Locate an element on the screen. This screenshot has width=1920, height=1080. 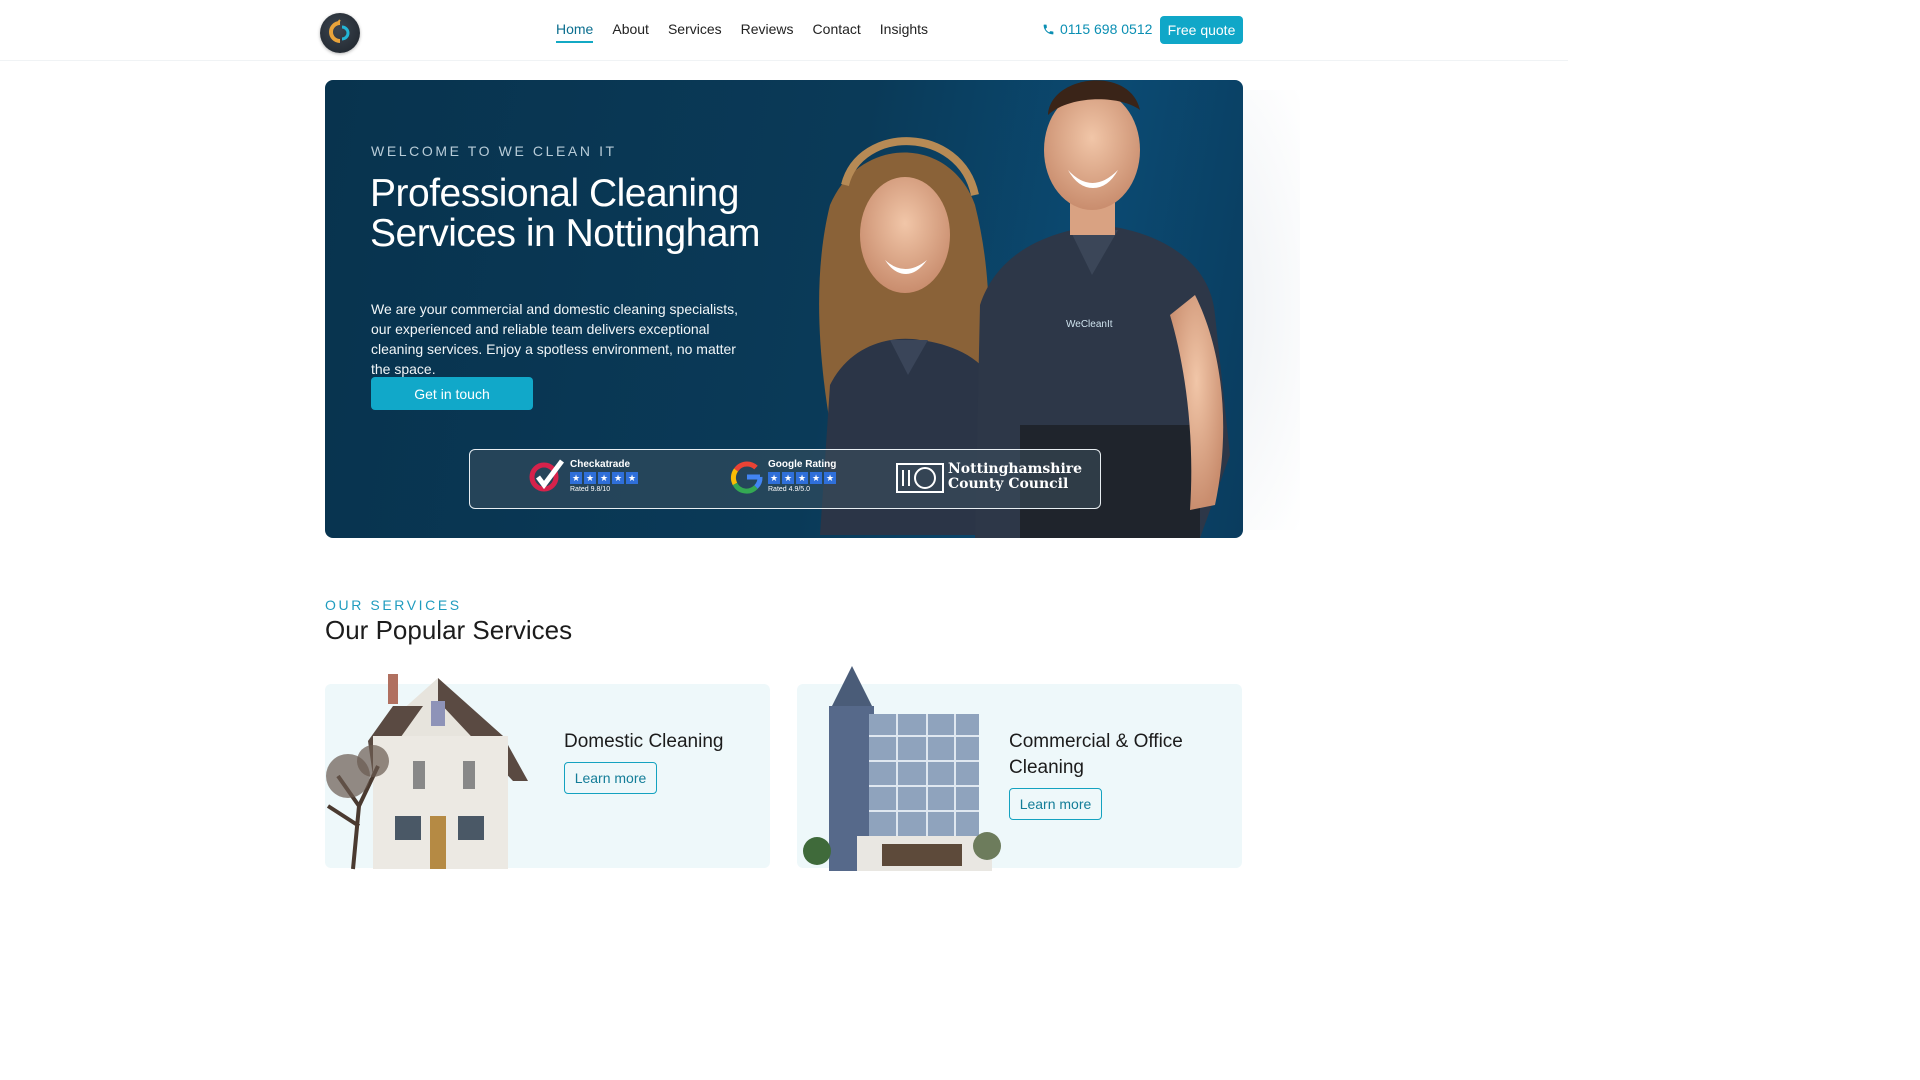
google-stars: ★ ★ ★ ★ ★ is located at coordinates (813, 478).